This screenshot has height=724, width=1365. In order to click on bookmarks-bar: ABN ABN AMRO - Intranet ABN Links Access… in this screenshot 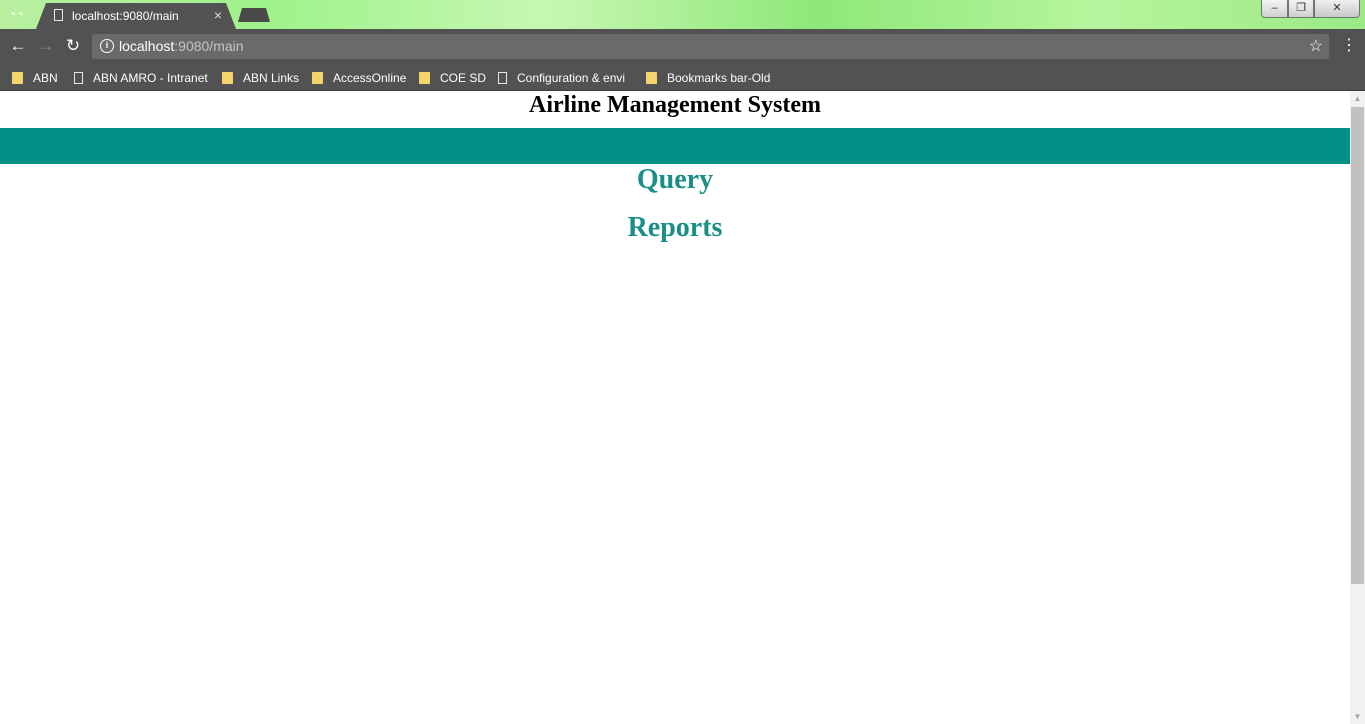, I will do `click(682, 77)`.